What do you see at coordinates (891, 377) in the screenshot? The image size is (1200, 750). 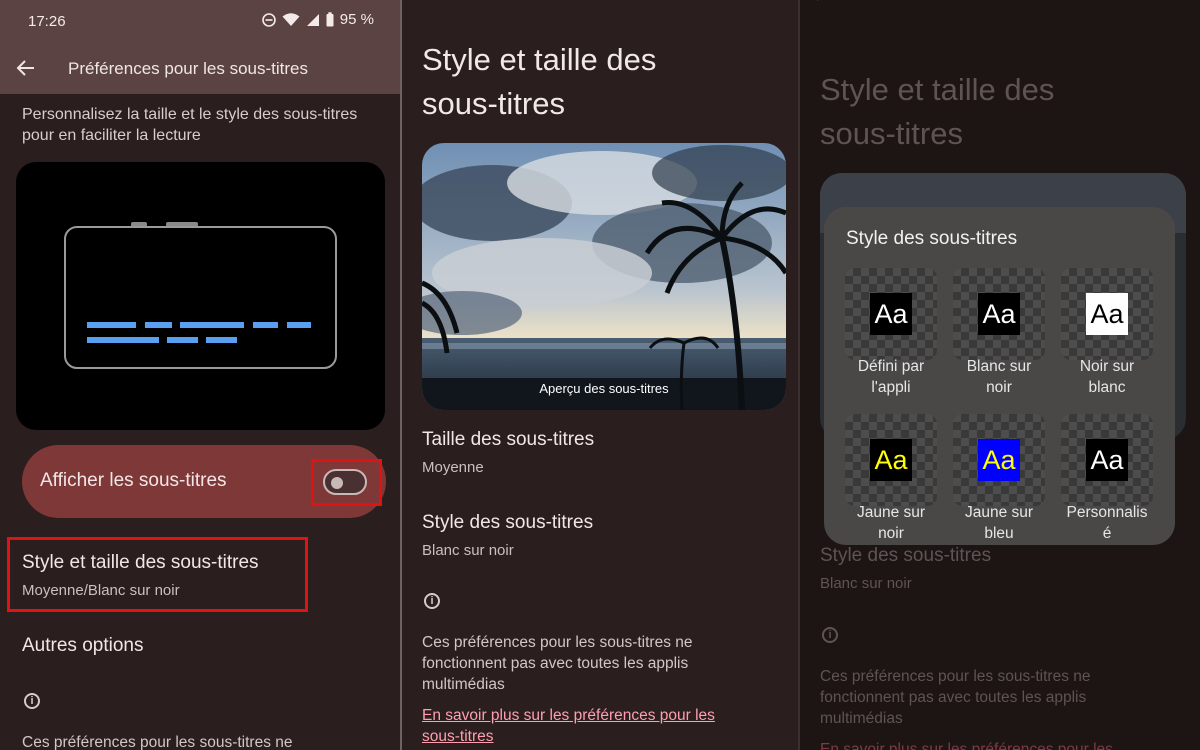 I see `option-label: Défini par l'appli` at bounding box center [891, 377].